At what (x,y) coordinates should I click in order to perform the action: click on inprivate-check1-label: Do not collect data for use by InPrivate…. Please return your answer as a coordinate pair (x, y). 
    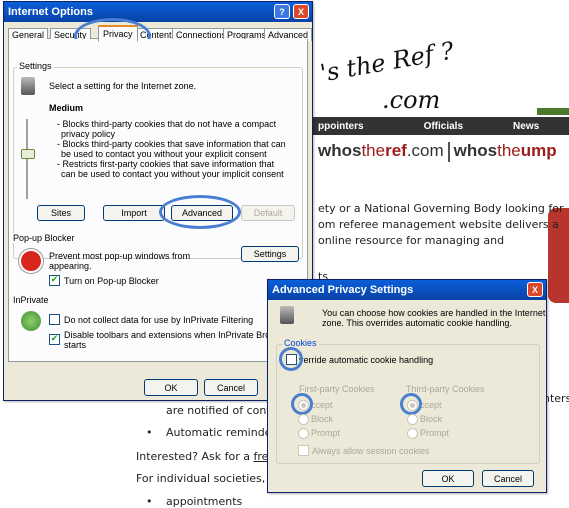
    Looking at the image, I should click on (159, 320).